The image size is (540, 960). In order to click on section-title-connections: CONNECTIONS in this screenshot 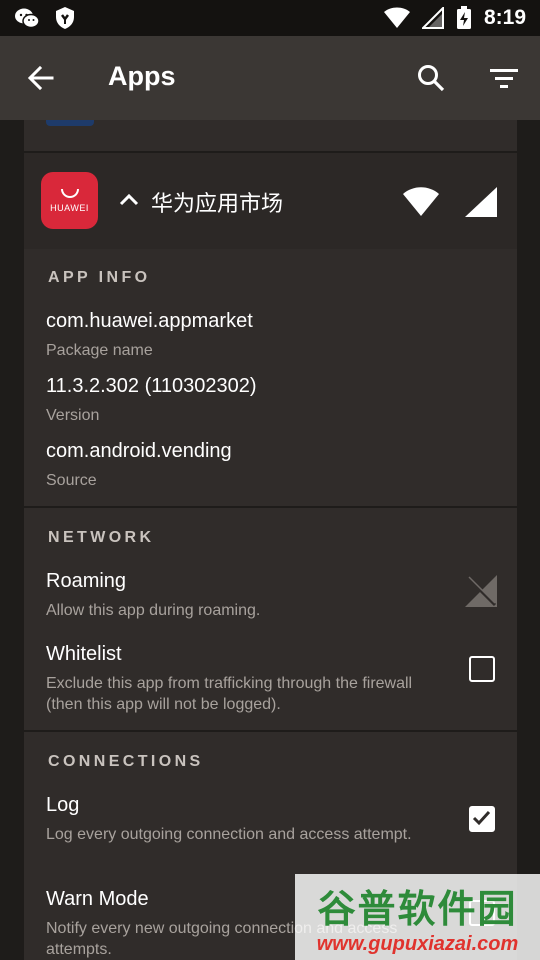, I will do `click(126, 761)`.